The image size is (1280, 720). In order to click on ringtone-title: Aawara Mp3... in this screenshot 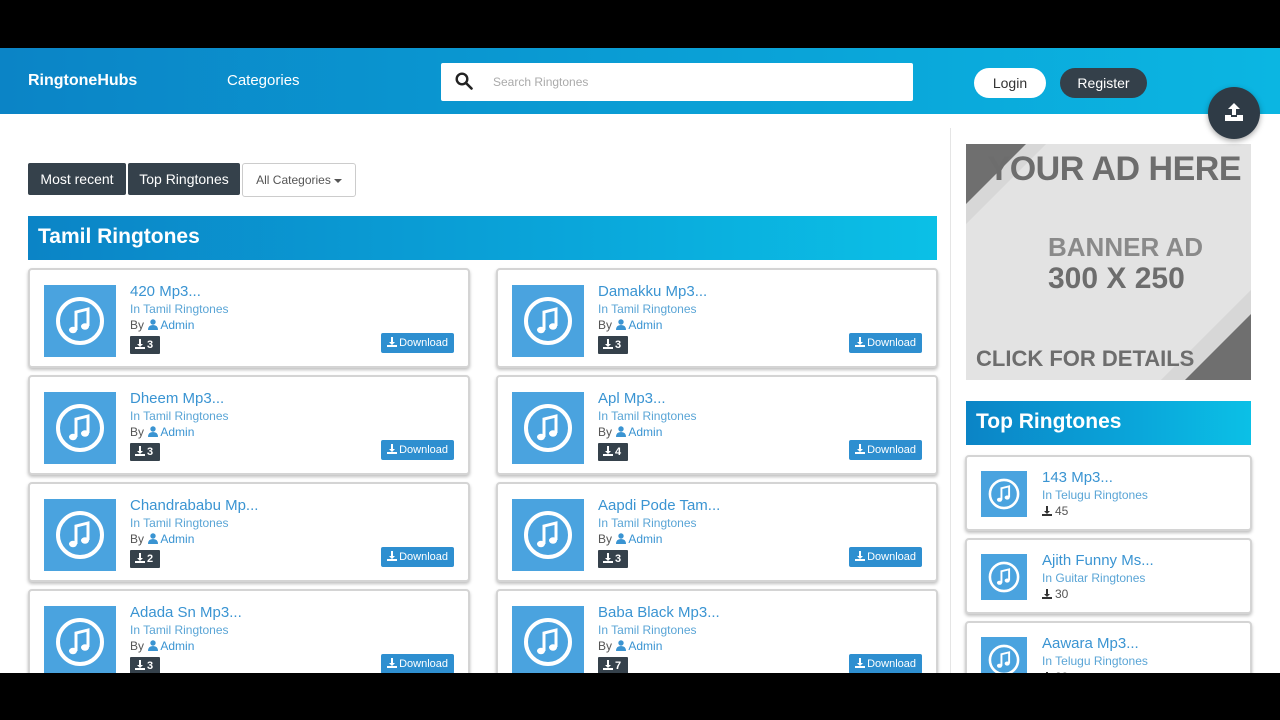, I will do `click(1090, 643)`.